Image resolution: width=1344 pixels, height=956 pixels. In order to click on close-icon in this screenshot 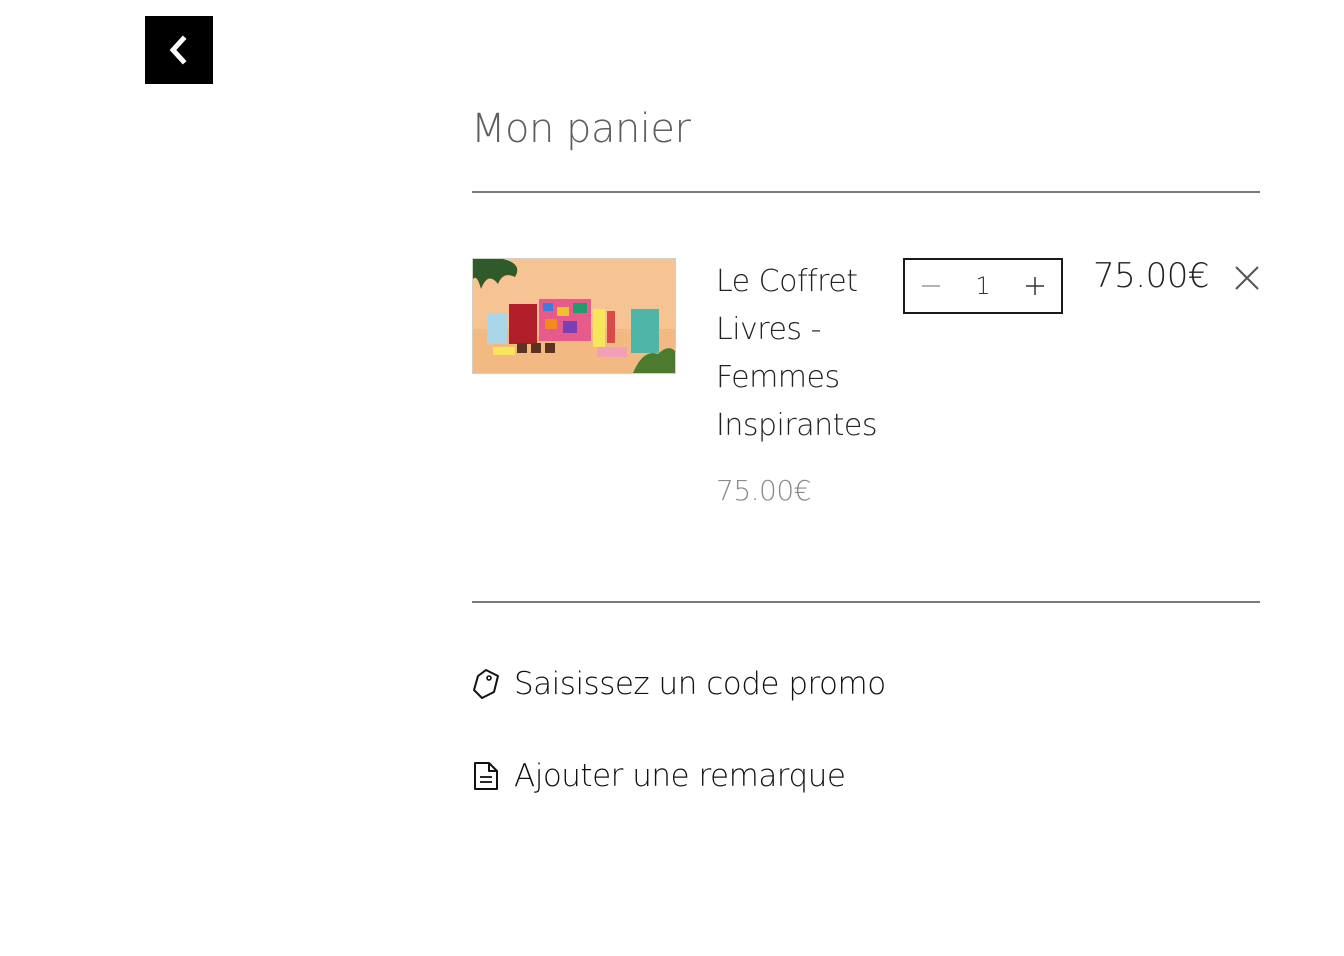, I will do `click(1247, 278)`.